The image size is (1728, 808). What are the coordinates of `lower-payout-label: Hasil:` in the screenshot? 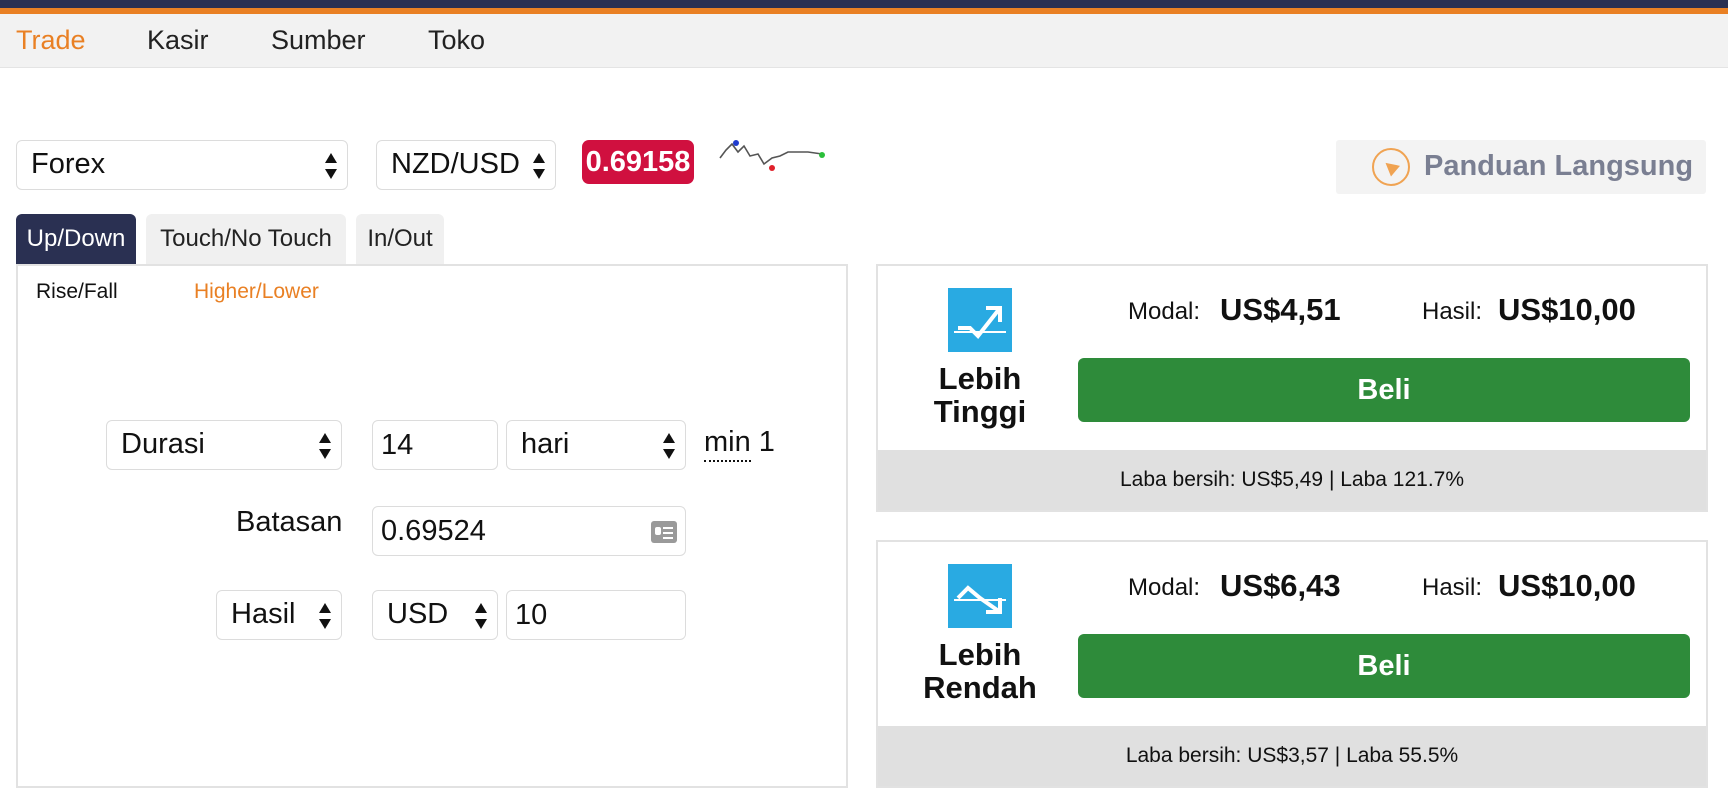 It's located at (1452, 587).